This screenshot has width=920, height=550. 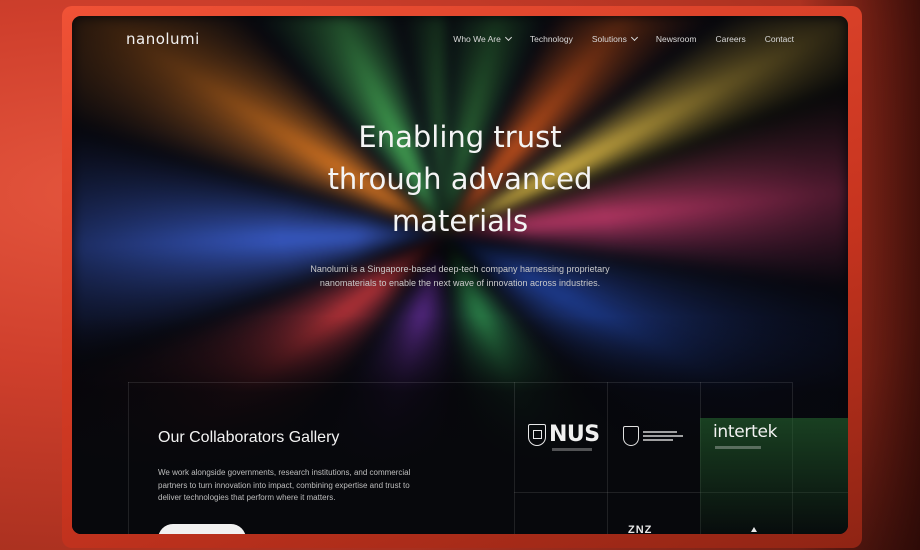 I want to click on nav-item-label: Newsroom, so click(x=676, y=39).